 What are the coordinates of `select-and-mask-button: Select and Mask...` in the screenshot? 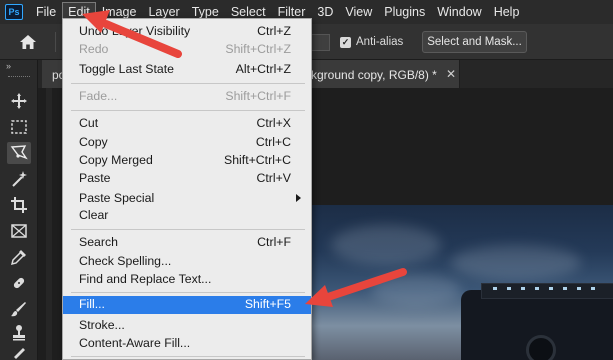 It's located at (474, 42).